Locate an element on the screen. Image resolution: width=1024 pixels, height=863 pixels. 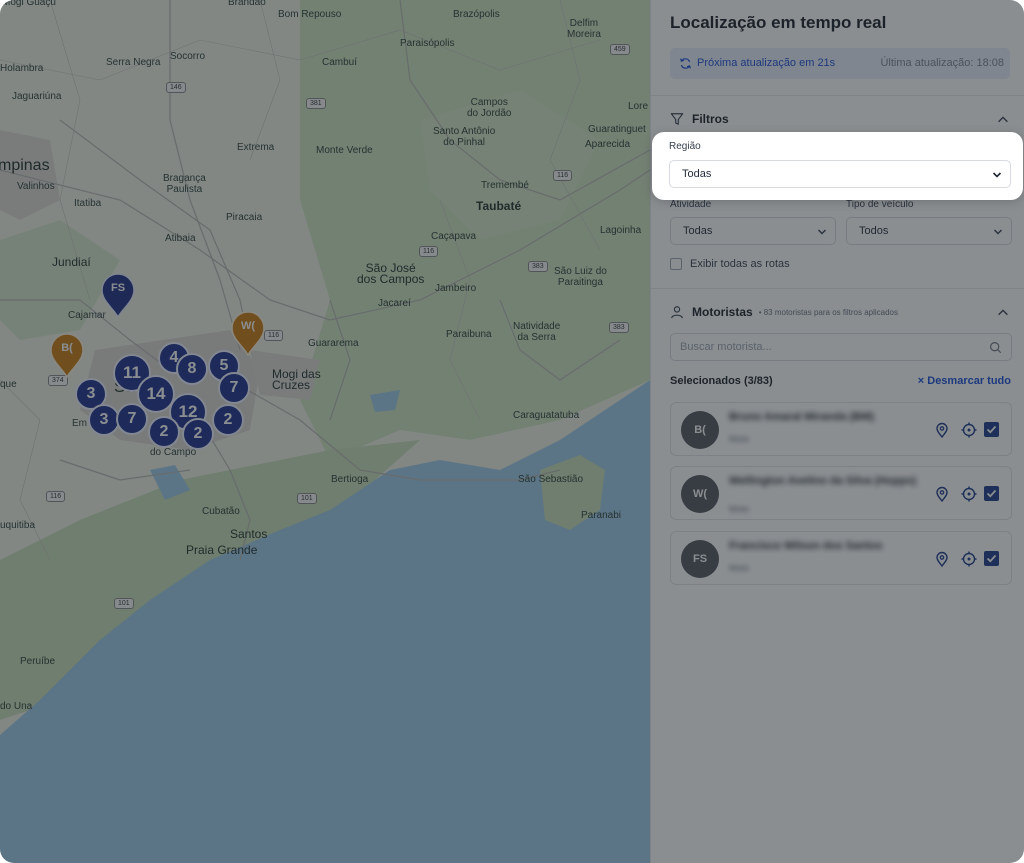
road-shield: 381 is located at coordinates (316, 103).